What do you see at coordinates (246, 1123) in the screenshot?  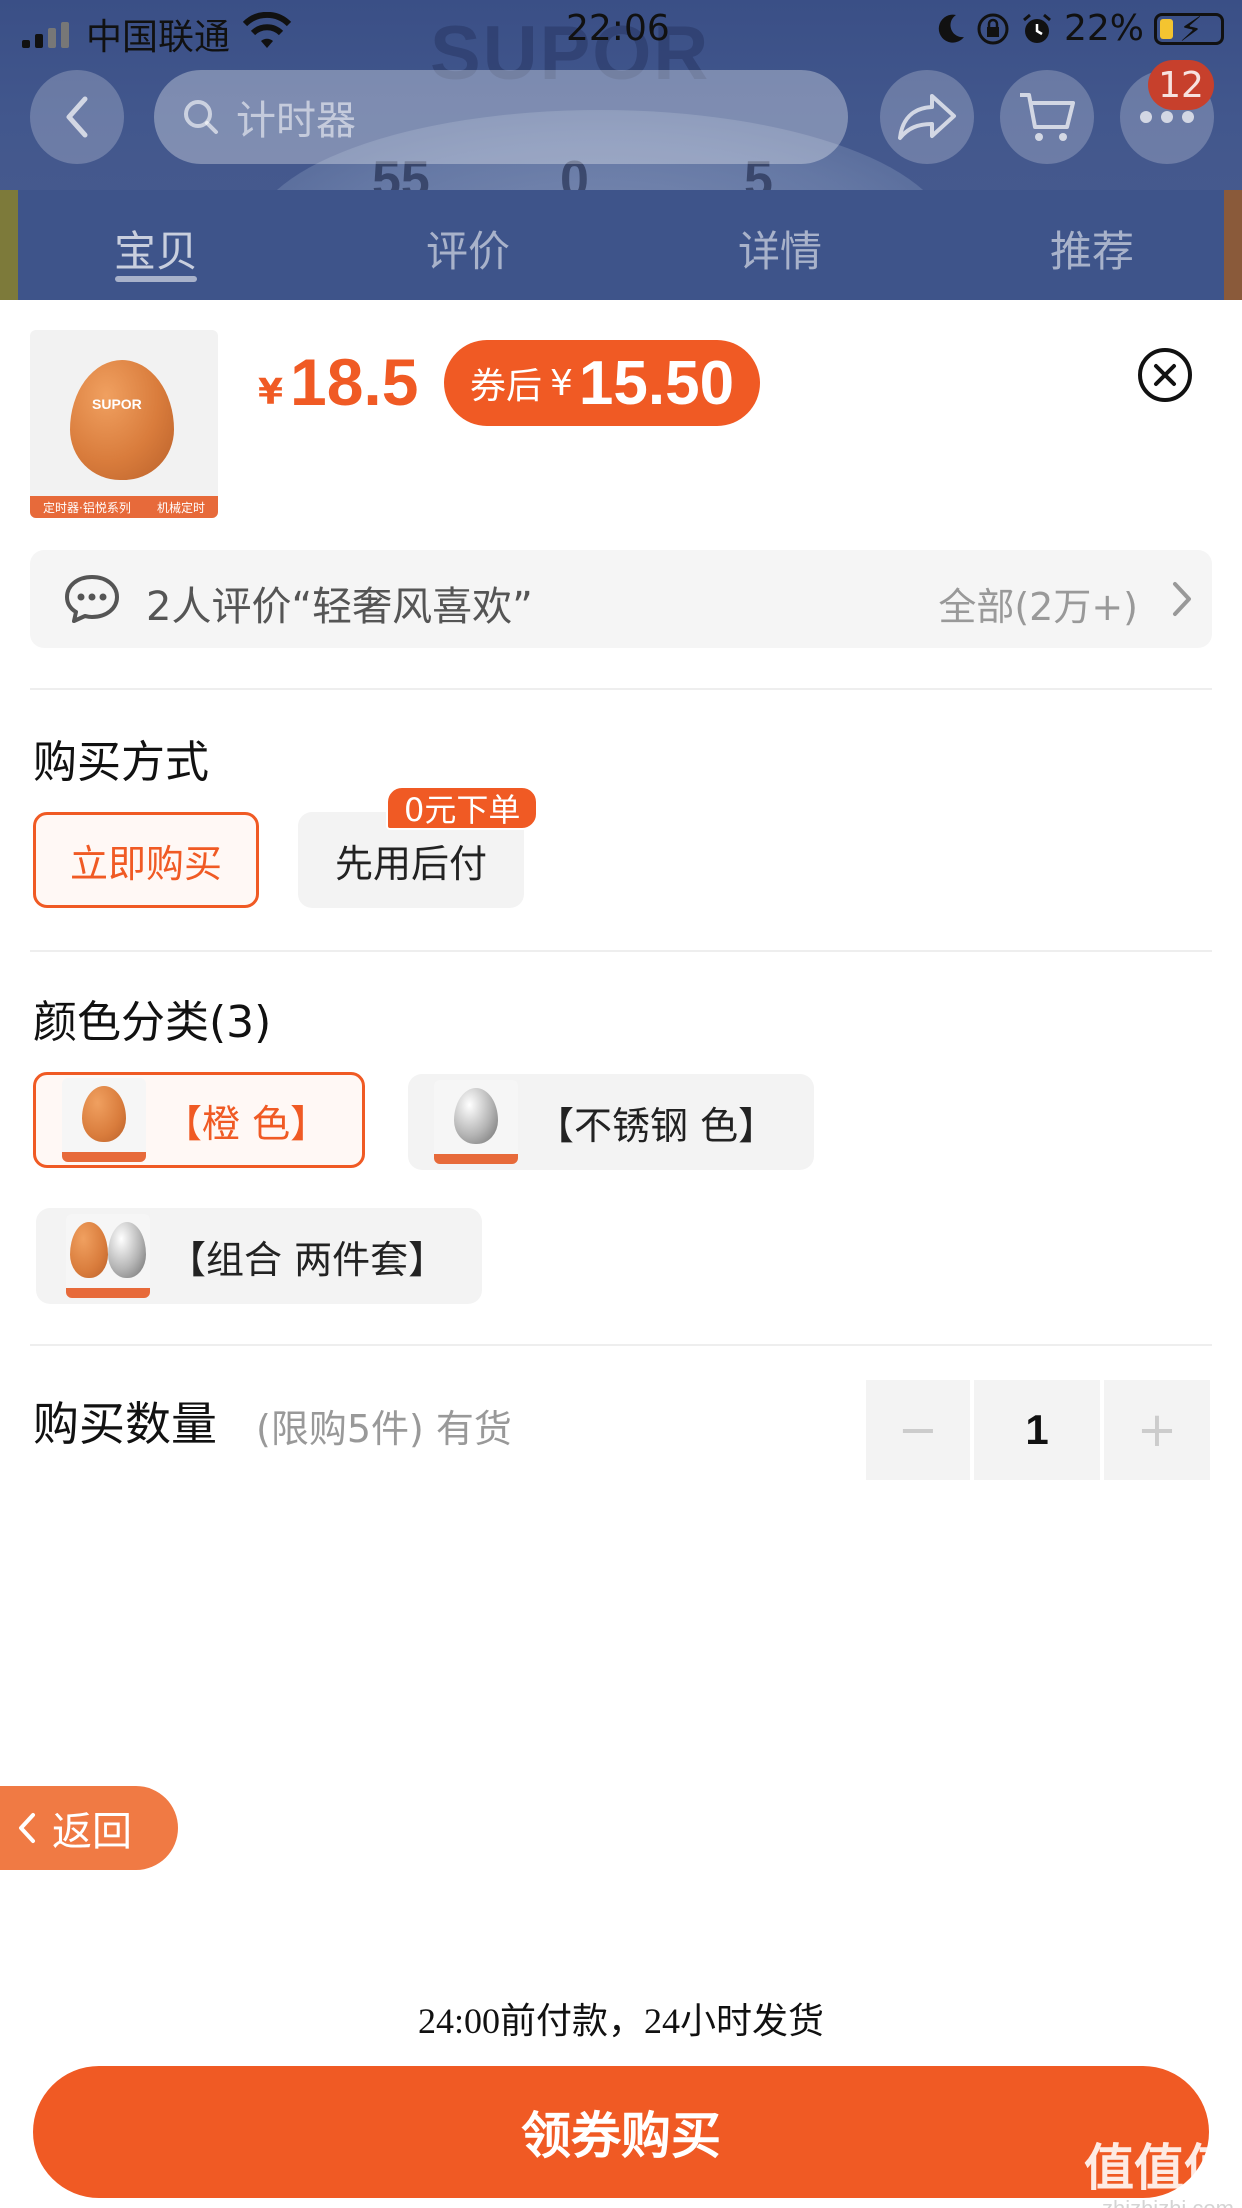 I see `color-option-label: 【橙 色】` at bounding box center [246, 1123].